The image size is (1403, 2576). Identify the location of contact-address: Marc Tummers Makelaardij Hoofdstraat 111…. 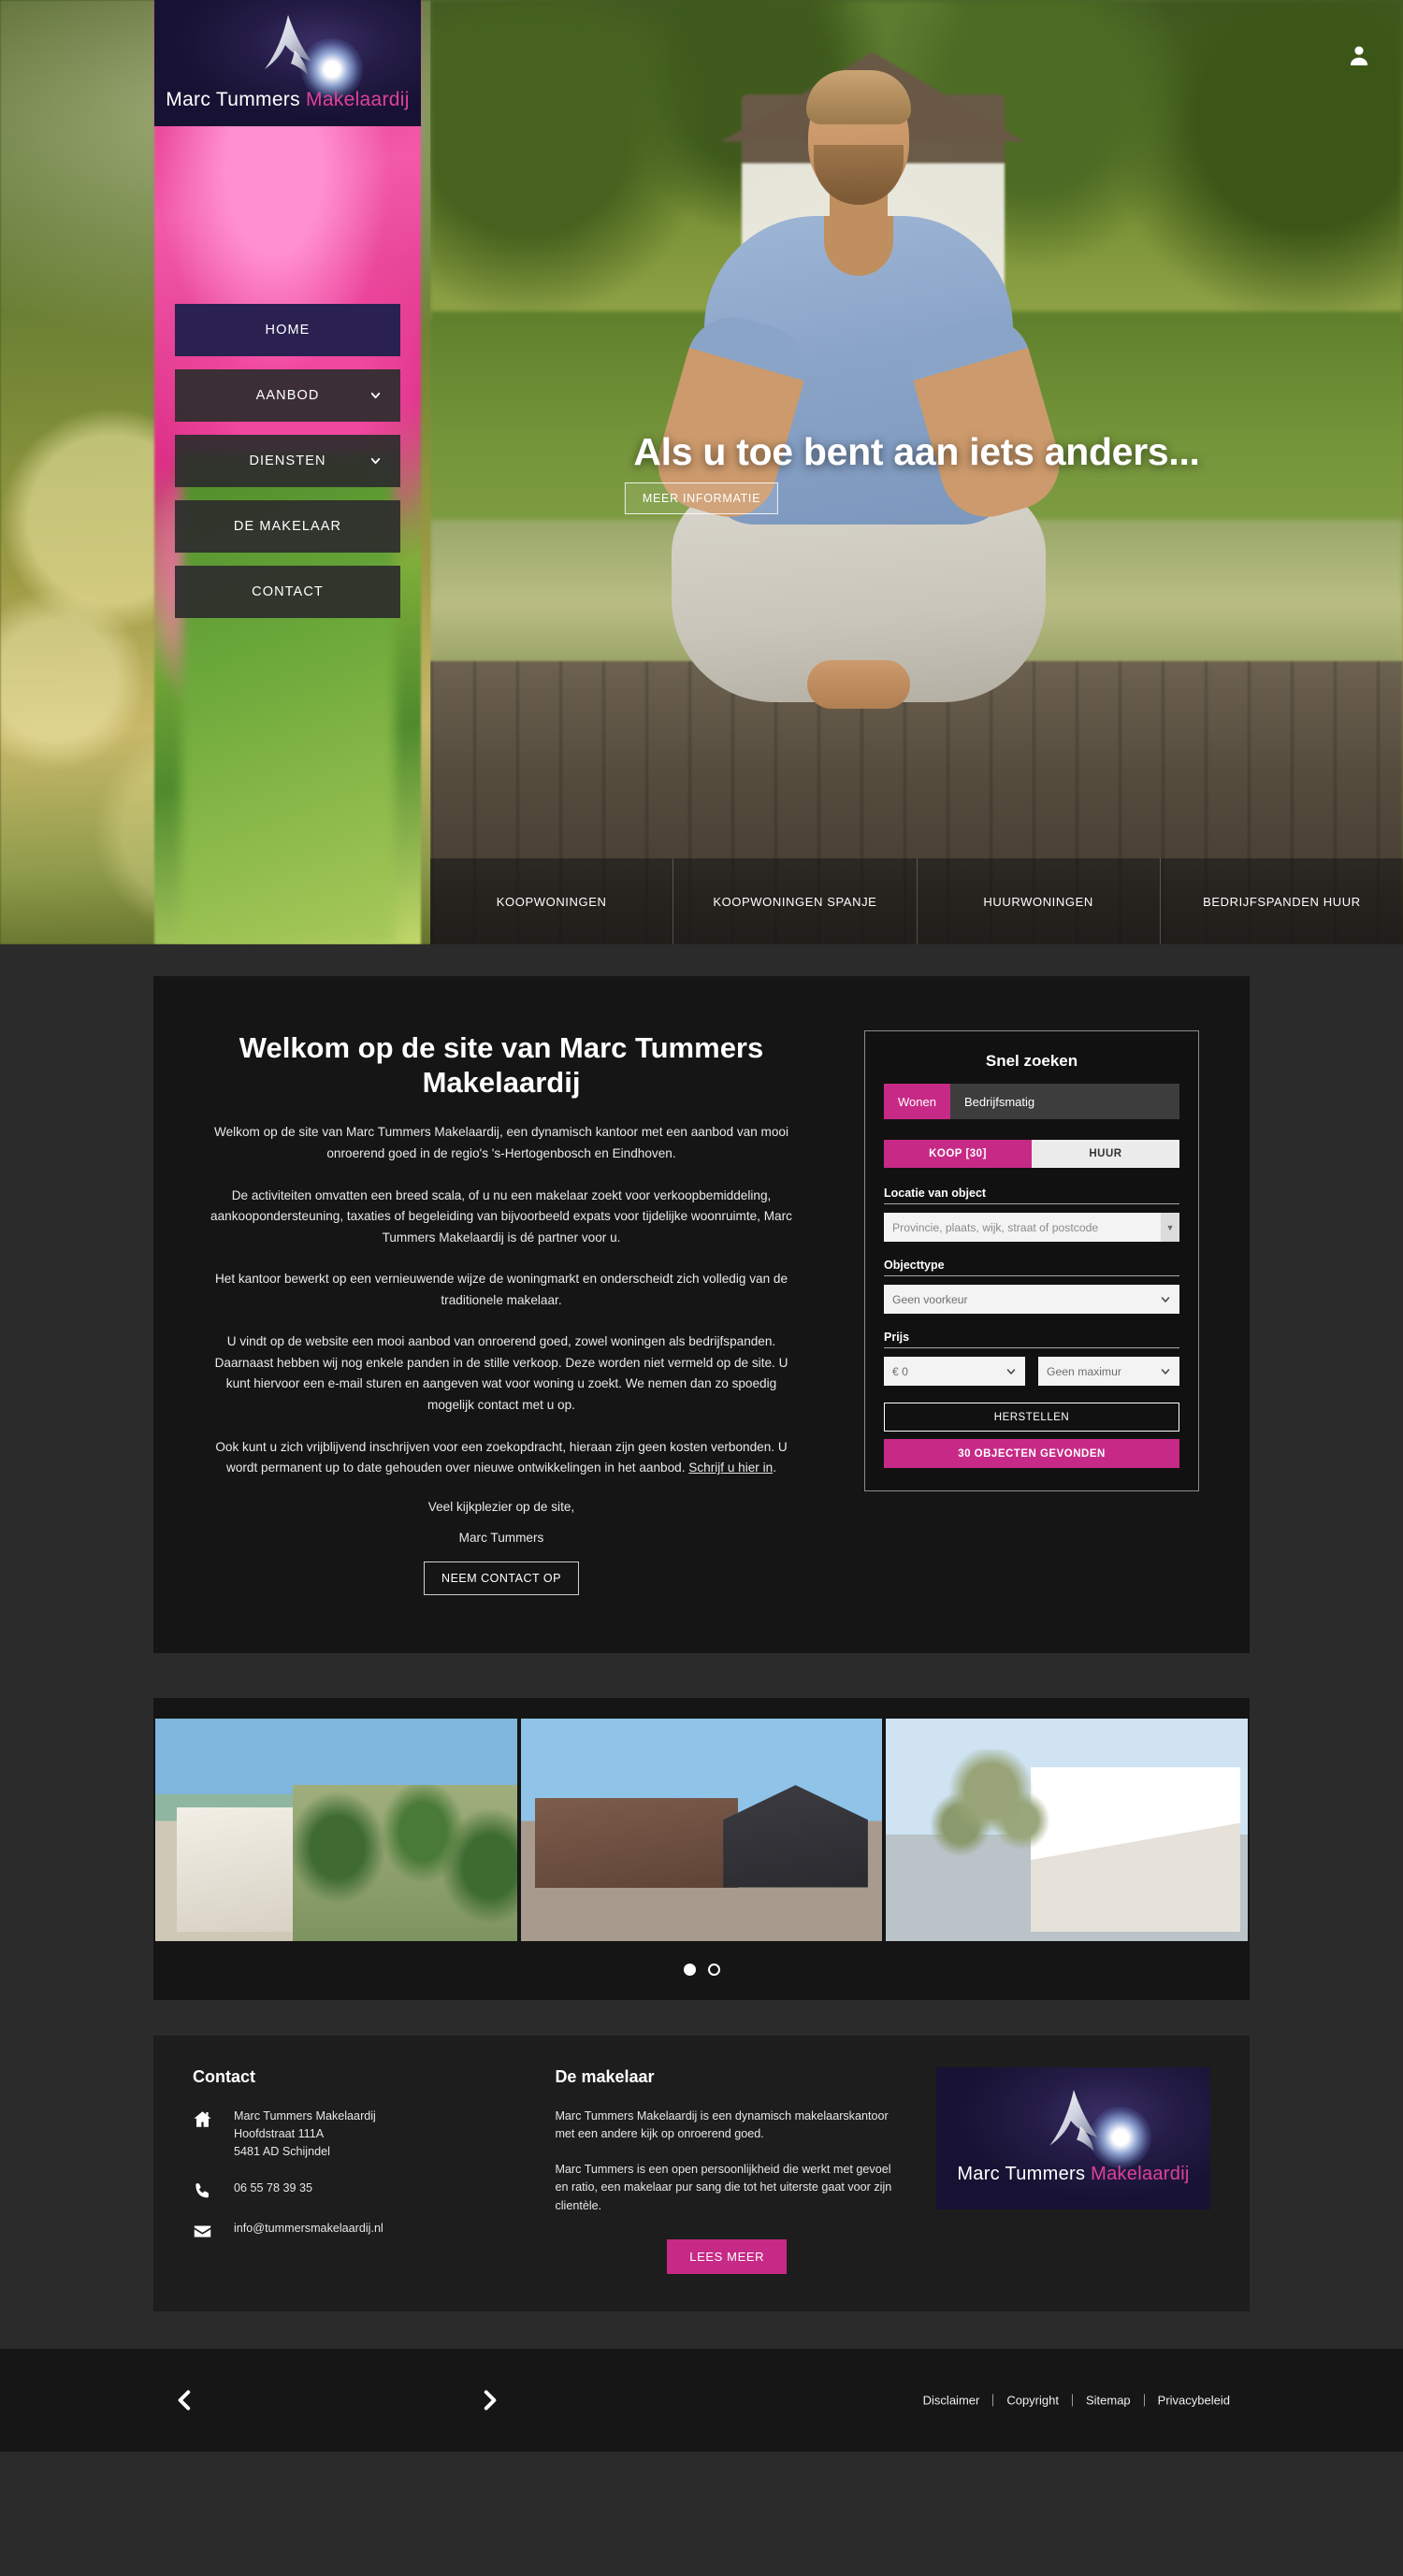
(305, 2133).